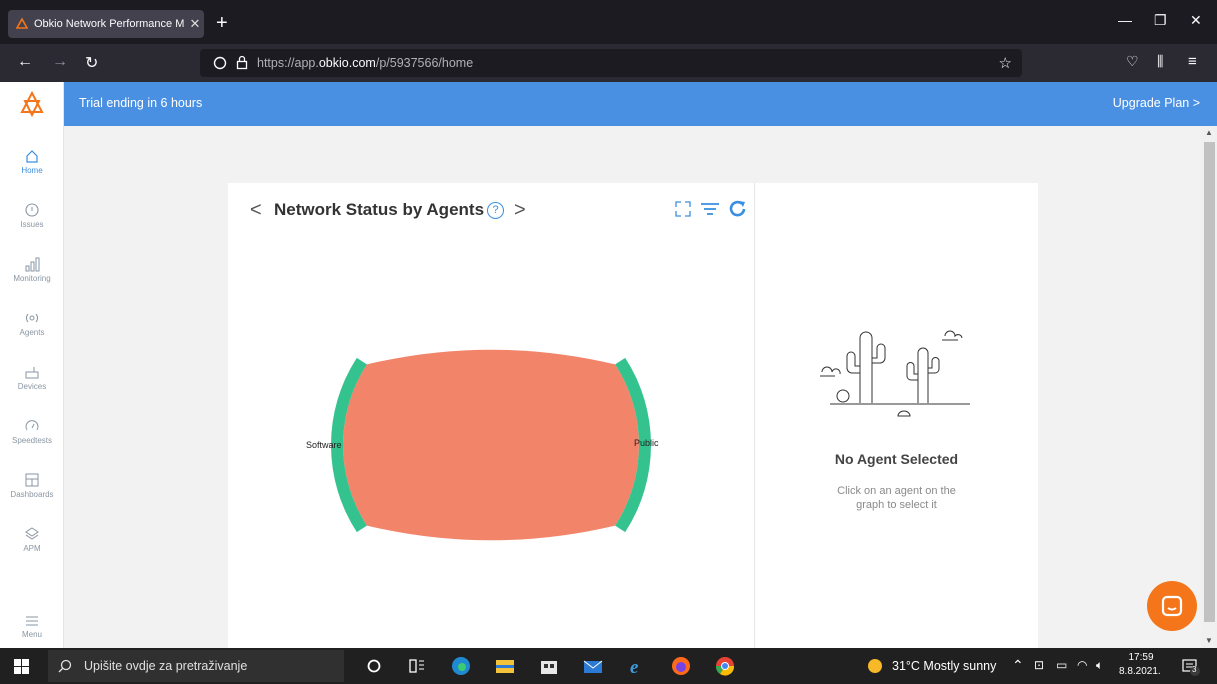 The width and height of the screenshot is (1217, 684). What do you see at coordinates (640, 104) in the screenshot?
I see `trial-banner: Trial ending in 6 hours Upgrade Plan >` at bounding box center [640, 104].